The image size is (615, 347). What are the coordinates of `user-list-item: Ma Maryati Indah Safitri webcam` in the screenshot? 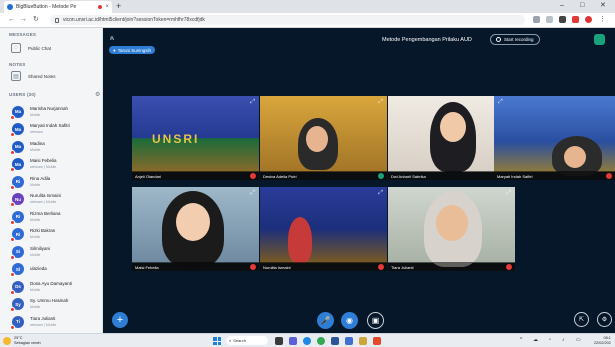 It's located at (55, 129).